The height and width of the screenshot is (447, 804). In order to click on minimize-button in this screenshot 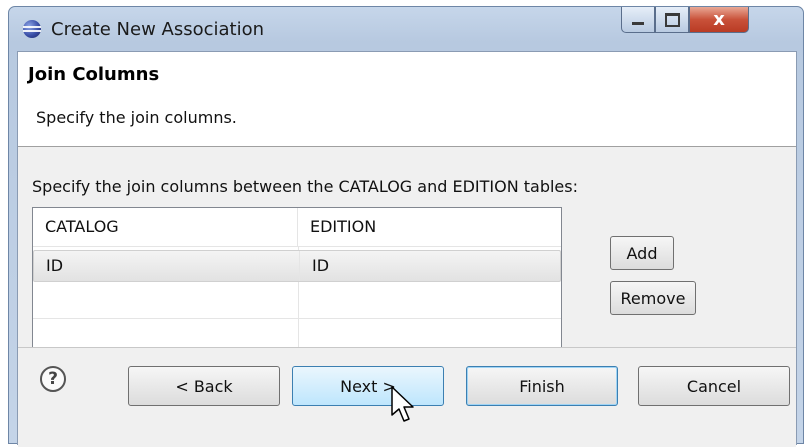, I will do `click(638, 20)`.